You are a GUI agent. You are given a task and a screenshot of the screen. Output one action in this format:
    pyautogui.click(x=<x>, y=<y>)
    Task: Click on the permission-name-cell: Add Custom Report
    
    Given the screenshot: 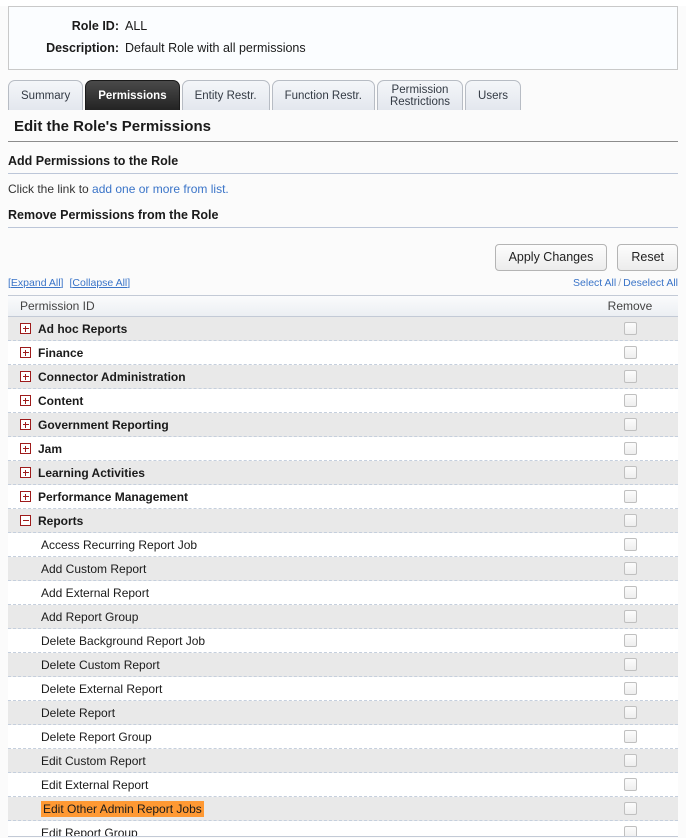 What is the action you would take?
    pyautogui.click(x=298, y=569)
    